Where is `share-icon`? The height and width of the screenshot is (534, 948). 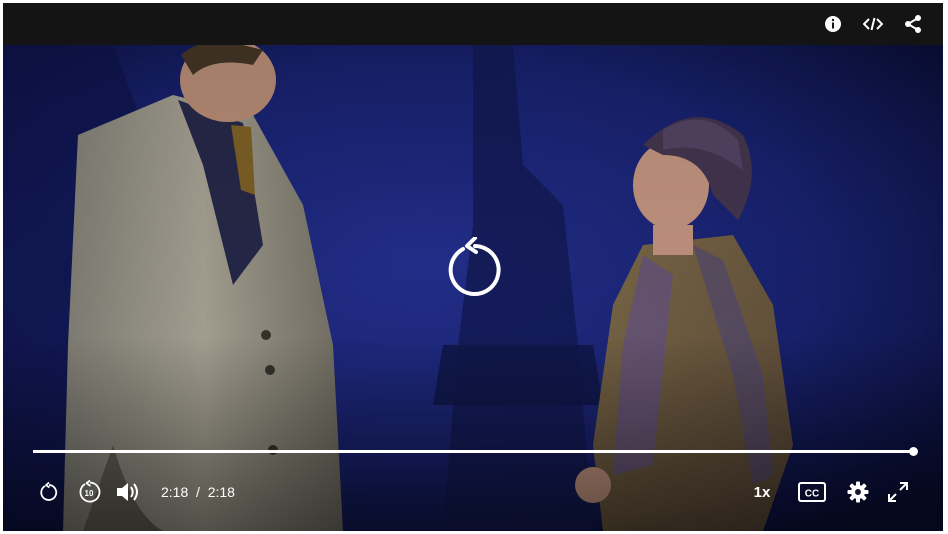 share-icon is located at coordinates (913, 24).